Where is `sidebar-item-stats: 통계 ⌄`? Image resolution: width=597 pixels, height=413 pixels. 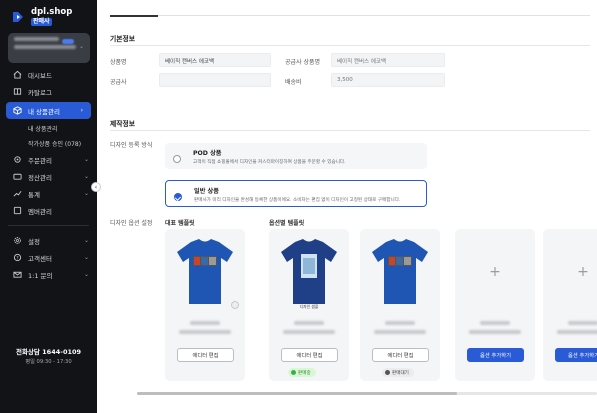 sidebar-item-stats: 통계 ⌄ is located at coordinates (48, 193).